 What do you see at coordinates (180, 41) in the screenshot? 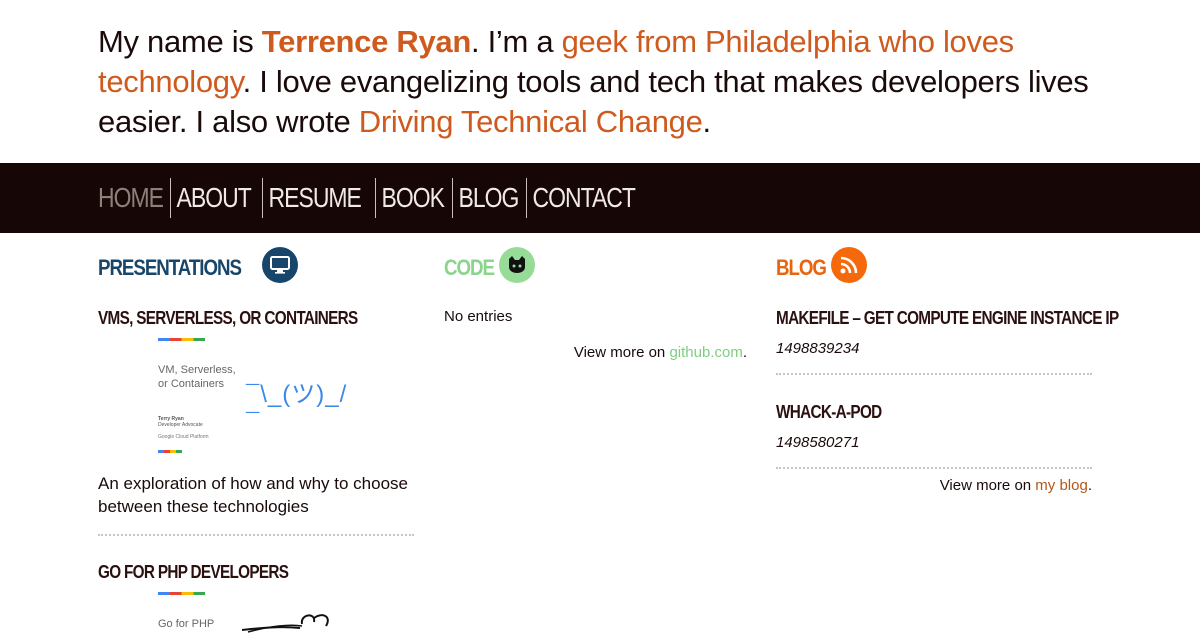
I see `intro-text: My name is` at bounding box center [180, 41].